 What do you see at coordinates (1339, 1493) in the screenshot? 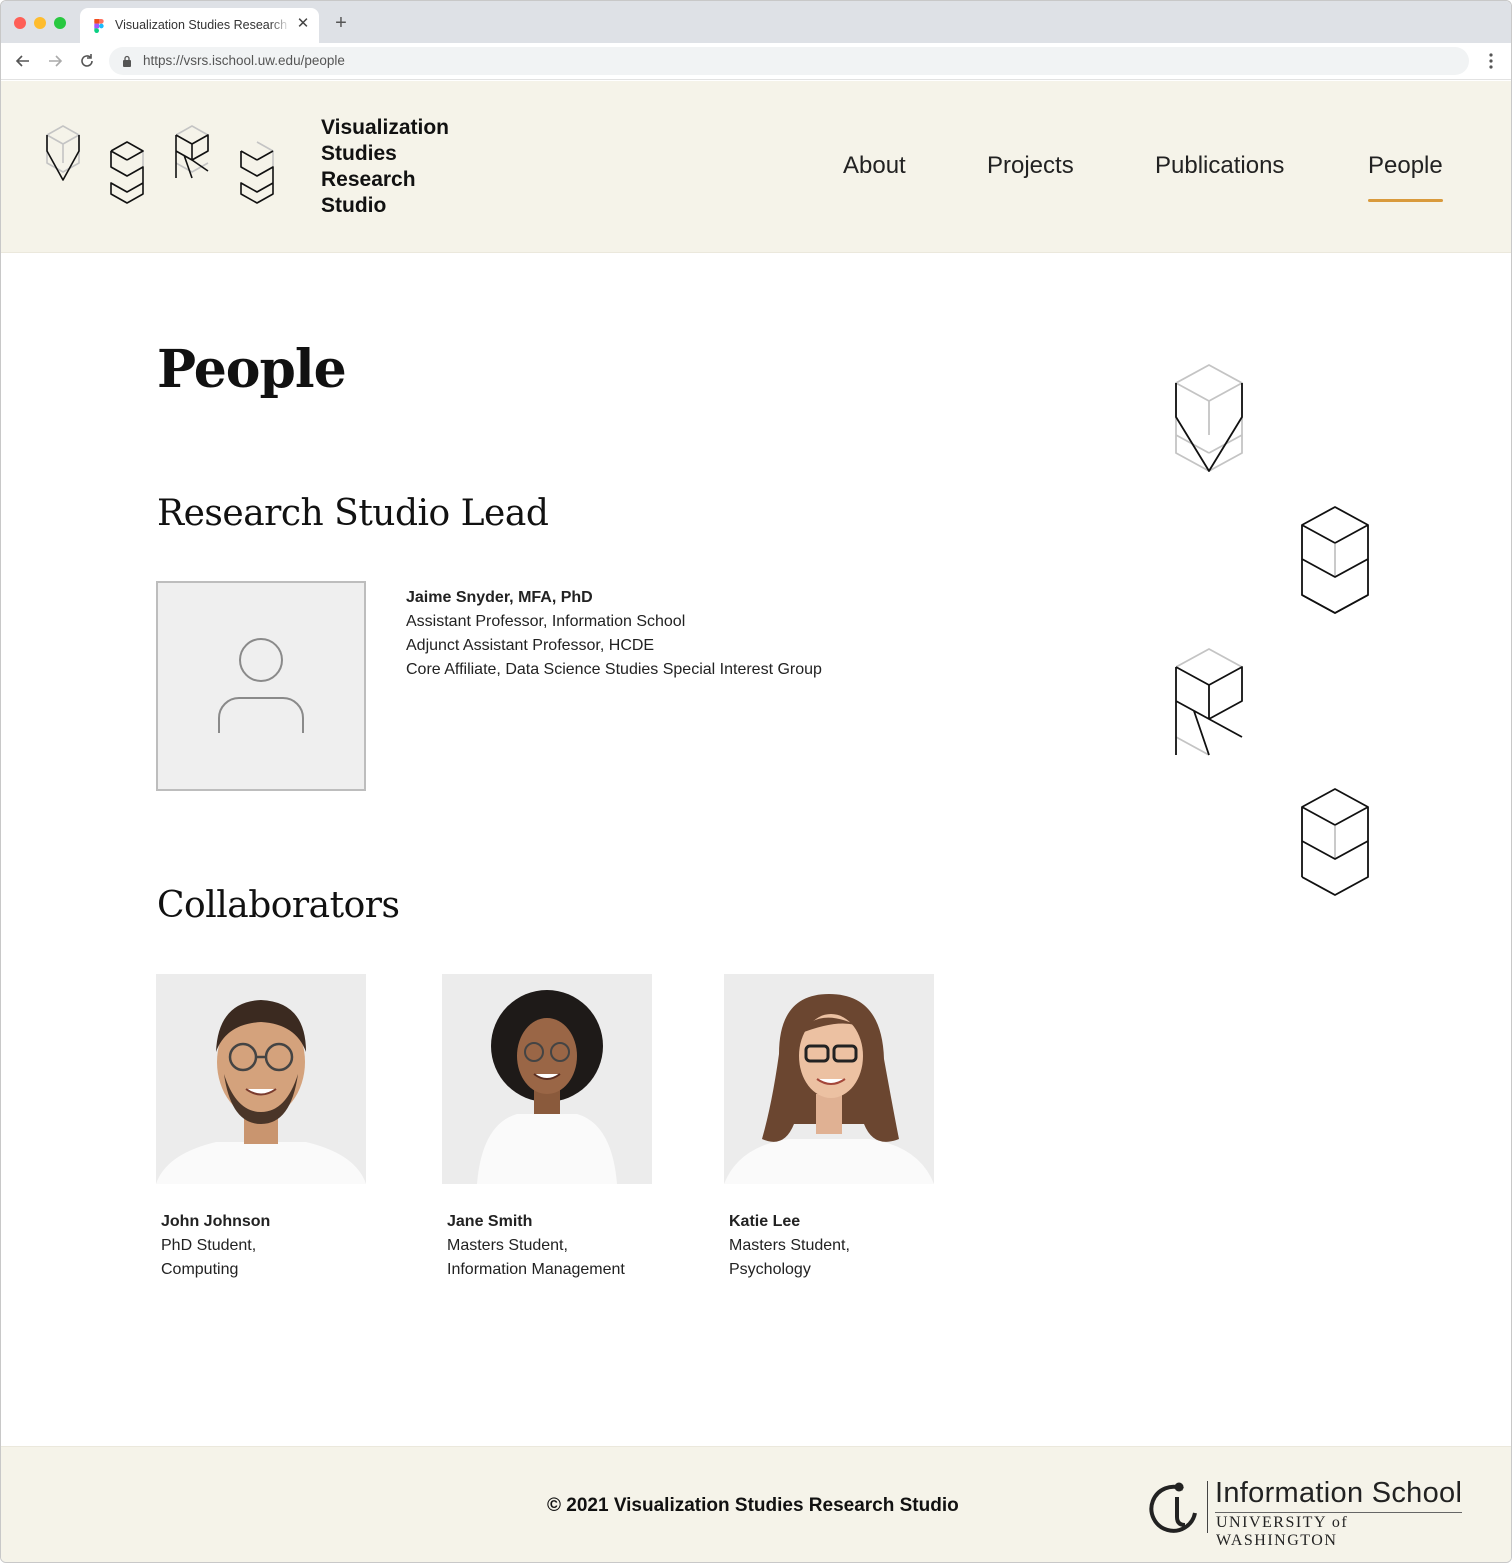
I see `ischool-name: Information School` at bounding box center [1339, 1493].